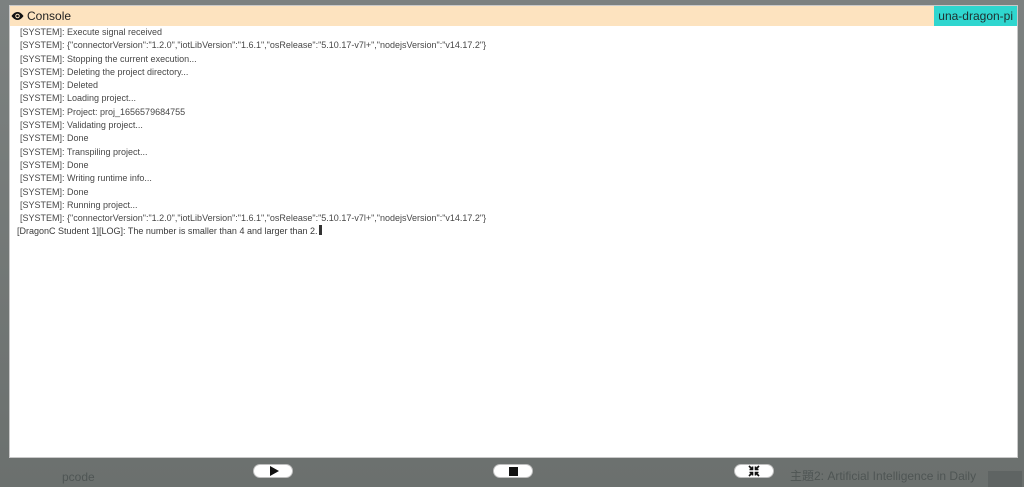 The image size is (1024, 487). Describe the element at coordinates (17, 16) in the screenshot. I see `eye-icon` at that location.